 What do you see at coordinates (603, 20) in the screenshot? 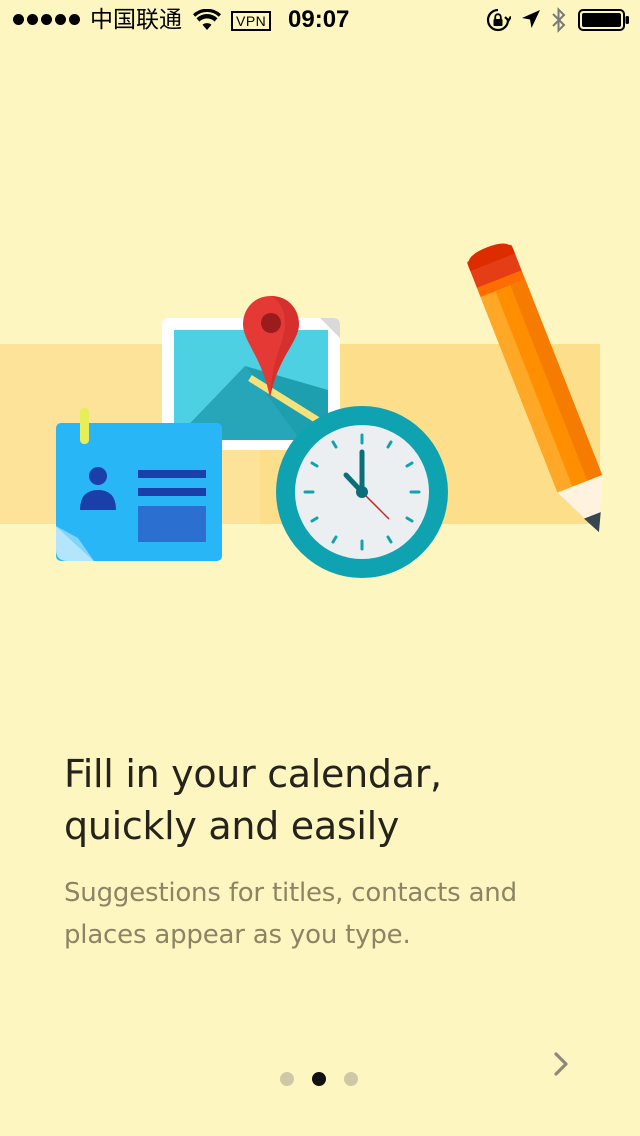
I see `battery-icon` at bounding box center [603, 20].